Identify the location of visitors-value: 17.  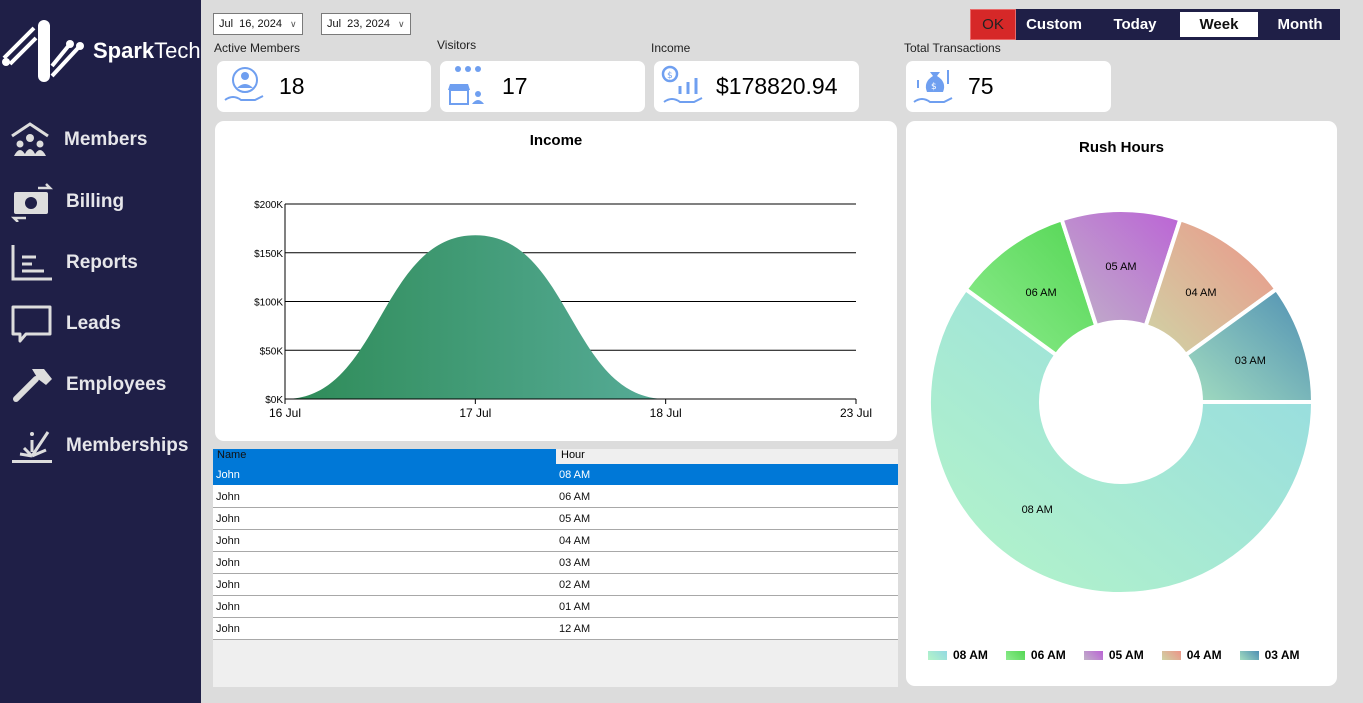
(515, 86).